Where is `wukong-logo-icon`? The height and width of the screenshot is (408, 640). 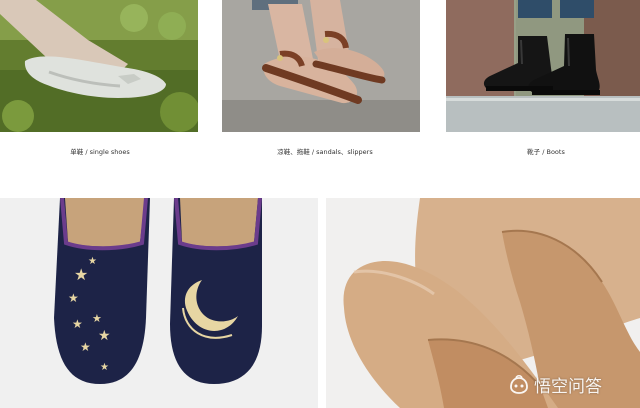
wukong-logo-icon is located at coordinates (519, 384).